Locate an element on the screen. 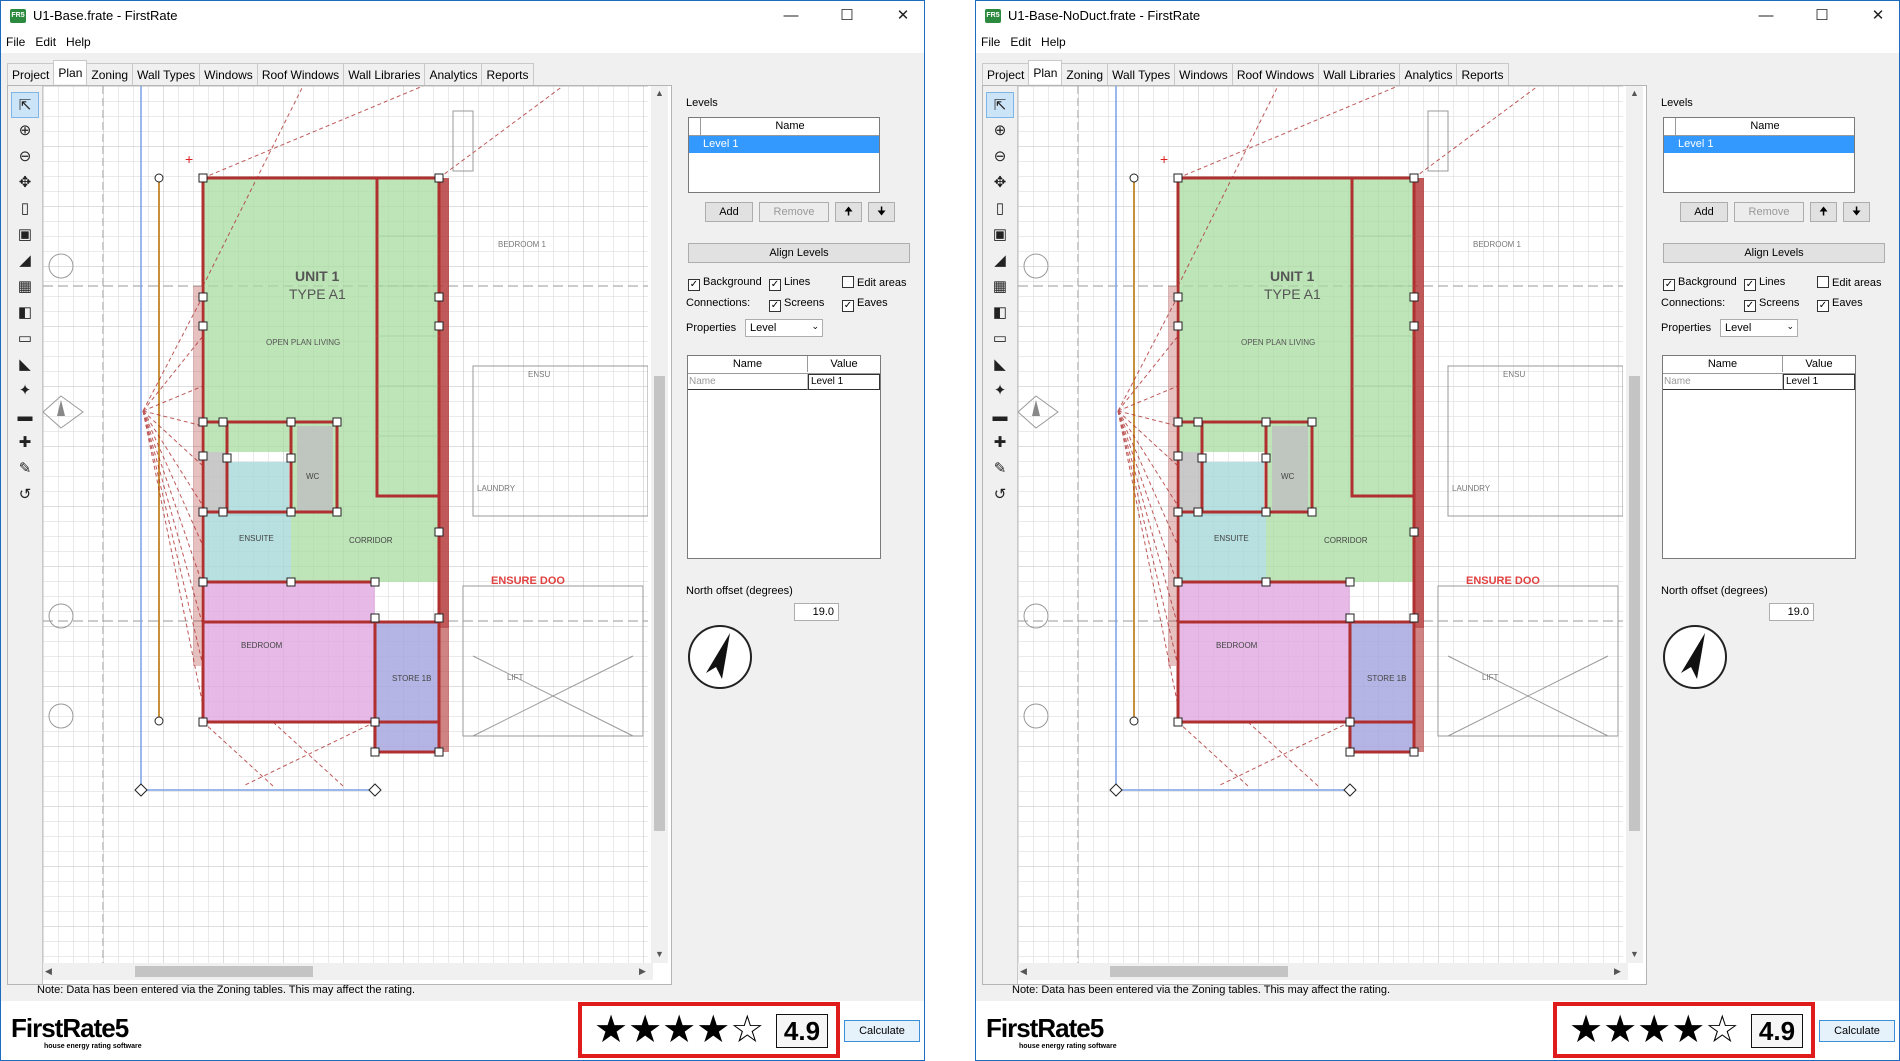  north-offset-input: 19.0 is located at coordinates (1791, 612).